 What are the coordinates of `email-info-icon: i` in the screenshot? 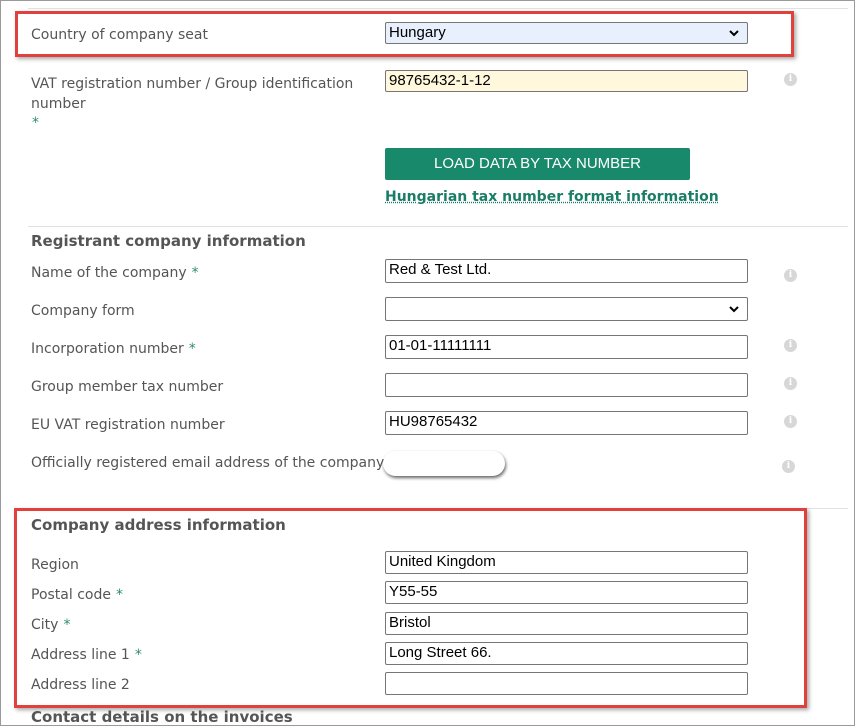 It's located at (788, 466).